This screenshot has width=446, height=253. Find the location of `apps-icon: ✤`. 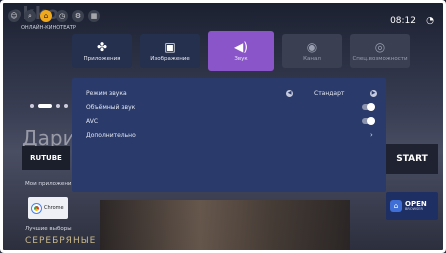

apps-icon: ✤ is located at coordinates (102, 46).